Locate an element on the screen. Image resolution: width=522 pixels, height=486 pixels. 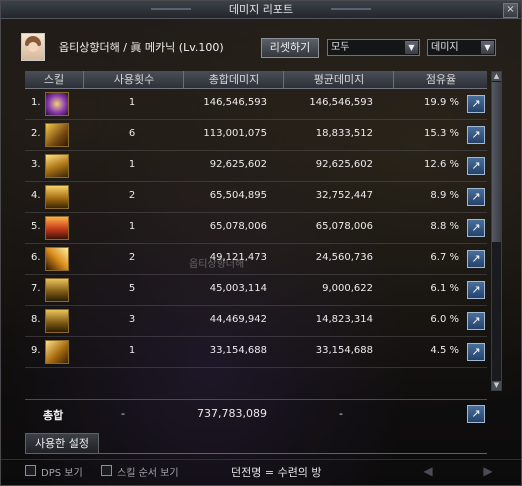
row-average: 14,823,314 is located at coordinates (344, 319).